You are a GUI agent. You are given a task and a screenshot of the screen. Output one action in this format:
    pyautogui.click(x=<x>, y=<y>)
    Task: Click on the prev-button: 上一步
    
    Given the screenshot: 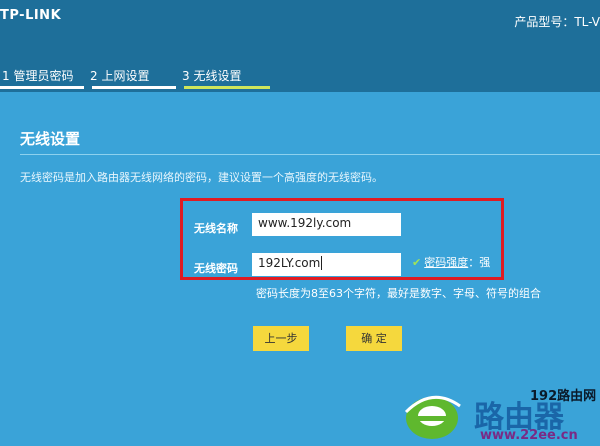 What is the action you would take?
    pyautogui.click(x=281, y=338)
    